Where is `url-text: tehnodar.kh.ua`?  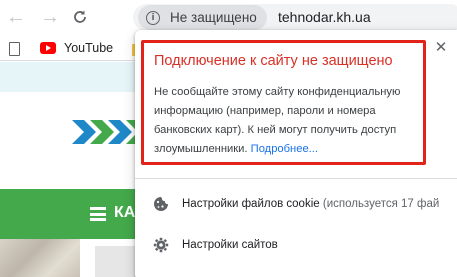 url-text: tehnodar.kh.ua is located at coordinates (324, 17).